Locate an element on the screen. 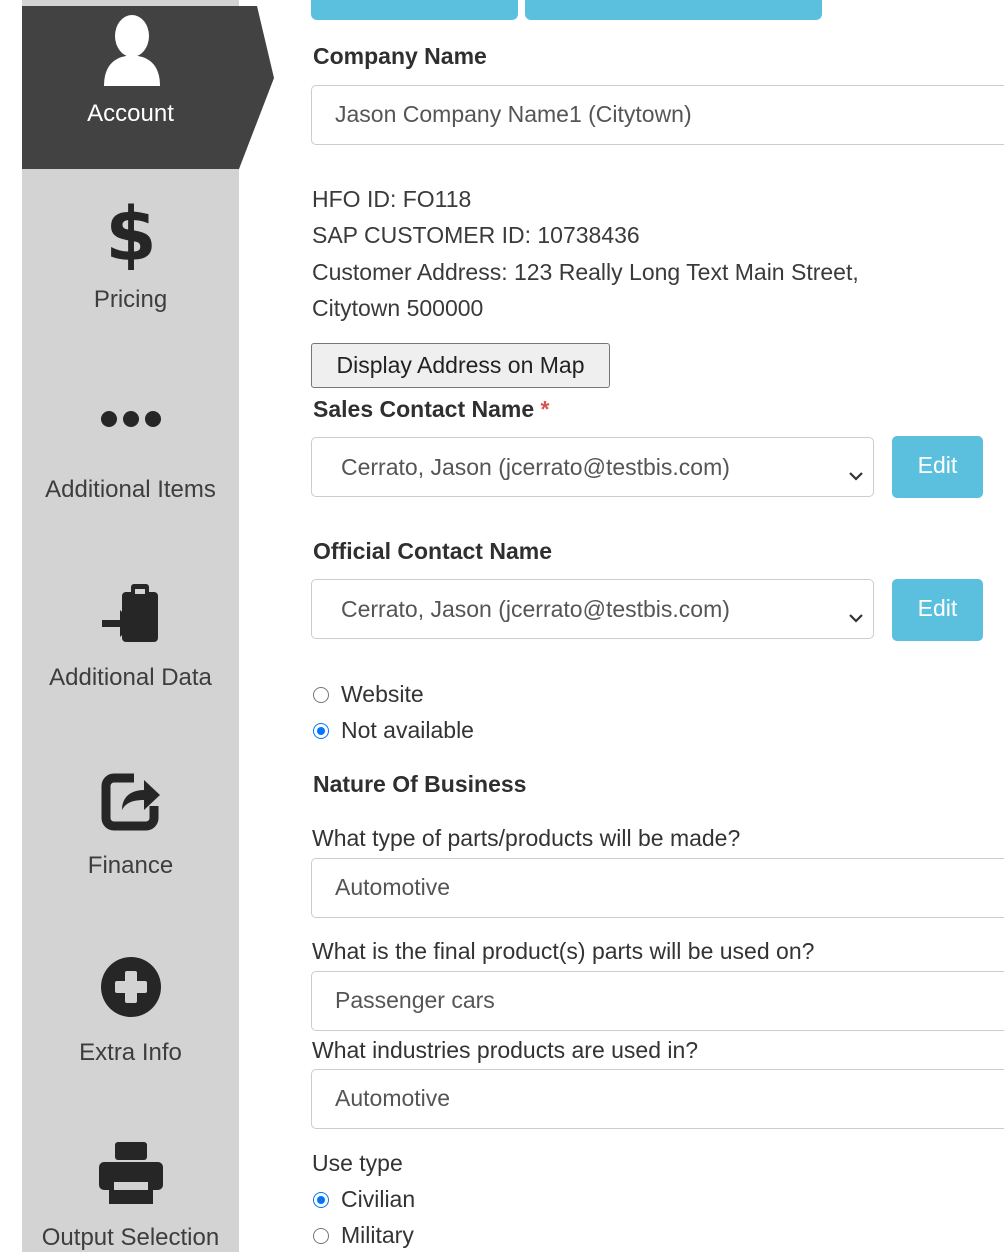 This screenshot has width=1004, height=1252. display-address-on-map-button: Display Address on Map is located at coordinates (460, 365).